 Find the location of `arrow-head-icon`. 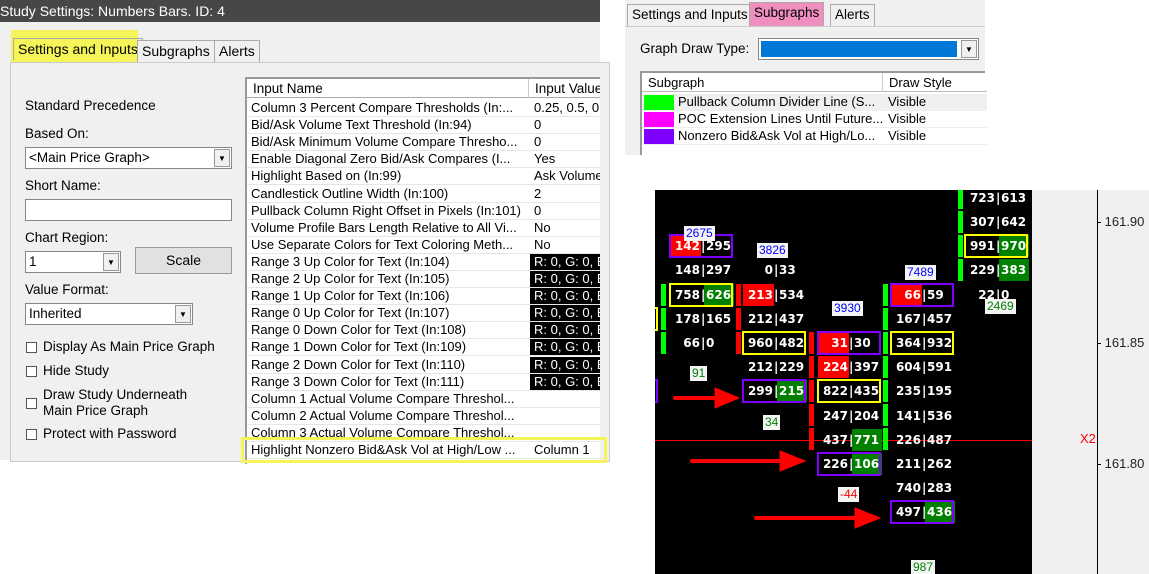

arrow-head-icon is located at coordinates (727, 398).